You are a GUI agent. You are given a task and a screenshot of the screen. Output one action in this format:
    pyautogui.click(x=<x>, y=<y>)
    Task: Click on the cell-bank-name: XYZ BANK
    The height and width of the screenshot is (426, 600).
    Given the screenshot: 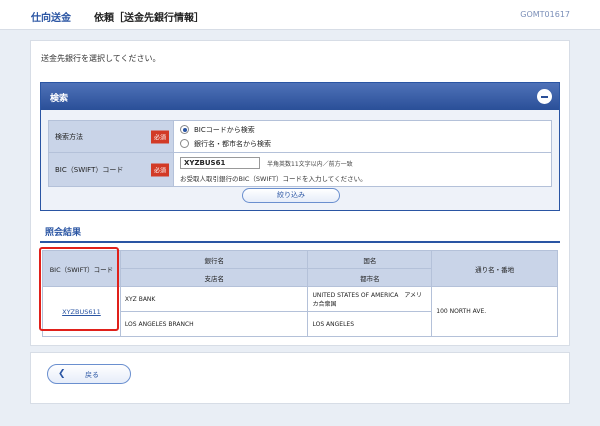 What is the action you would take?
    pyautogui.click(x=214, y=299)
    